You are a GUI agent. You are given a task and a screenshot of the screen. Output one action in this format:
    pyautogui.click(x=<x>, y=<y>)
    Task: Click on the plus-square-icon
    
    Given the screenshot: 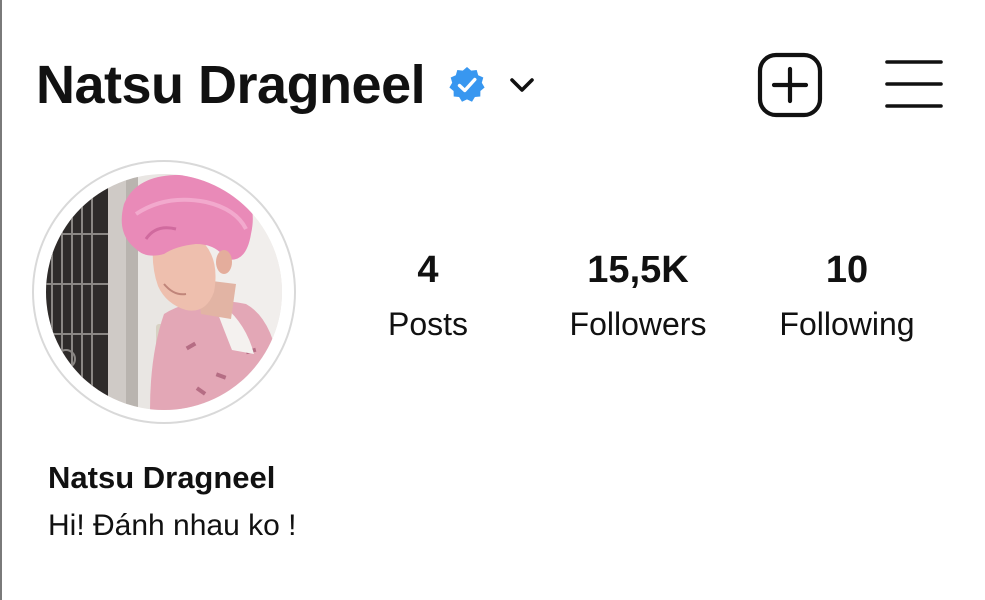 What is the action you would take?
    pyautogui.click(x=790, y=85)
    